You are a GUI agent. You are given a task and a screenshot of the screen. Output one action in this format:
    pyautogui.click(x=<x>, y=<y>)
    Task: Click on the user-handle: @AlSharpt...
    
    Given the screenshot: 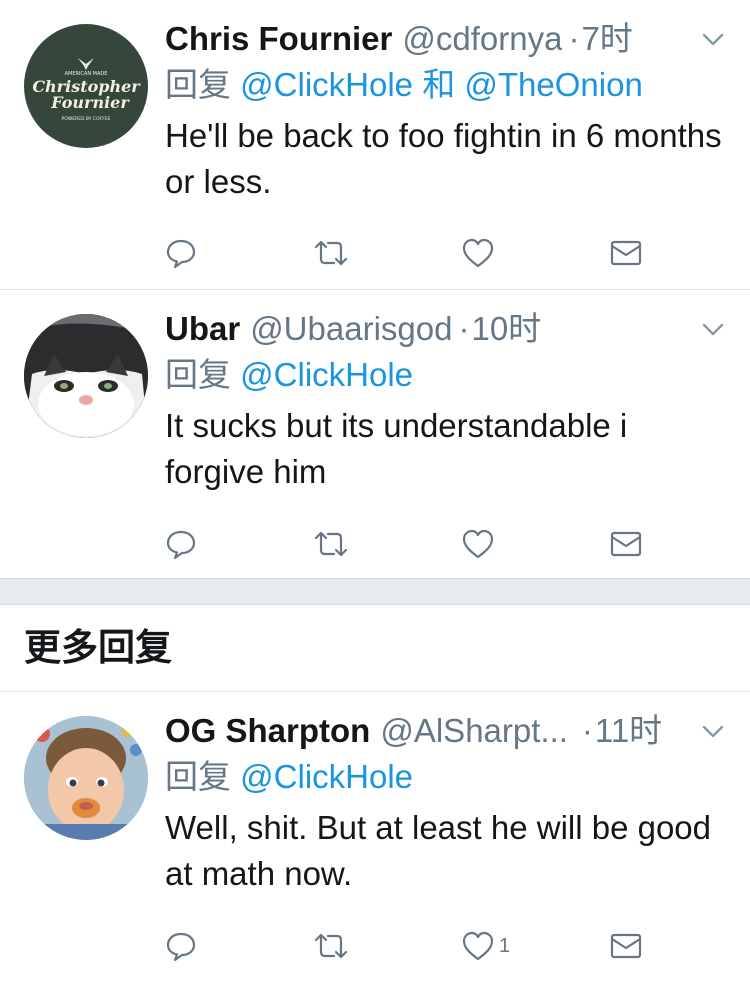 What is the action you would take?
    pyautogui.click(x=474, y=731)
    